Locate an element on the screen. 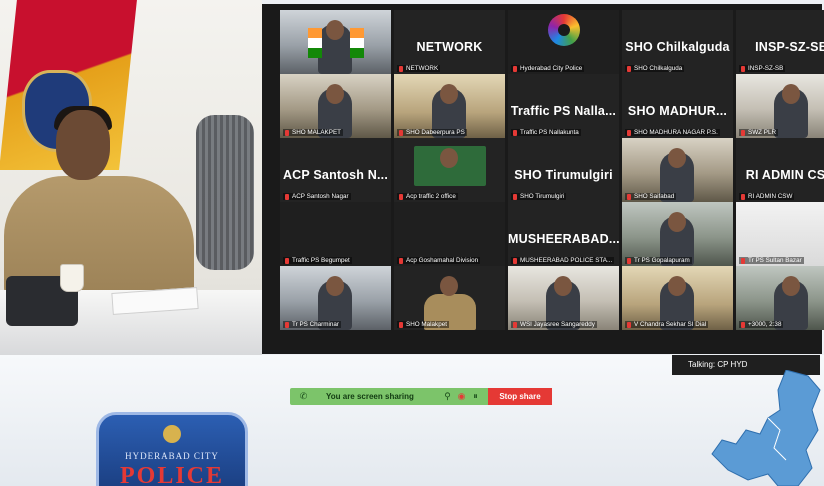 This screenshot has height=486, width=824. participant-name-label: Traffic PS Begumpet is located at coordinates (317, 260).